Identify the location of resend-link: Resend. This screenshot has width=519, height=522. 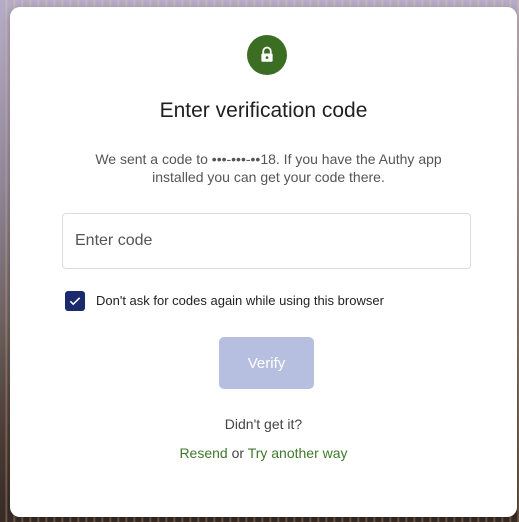
(203, 453).